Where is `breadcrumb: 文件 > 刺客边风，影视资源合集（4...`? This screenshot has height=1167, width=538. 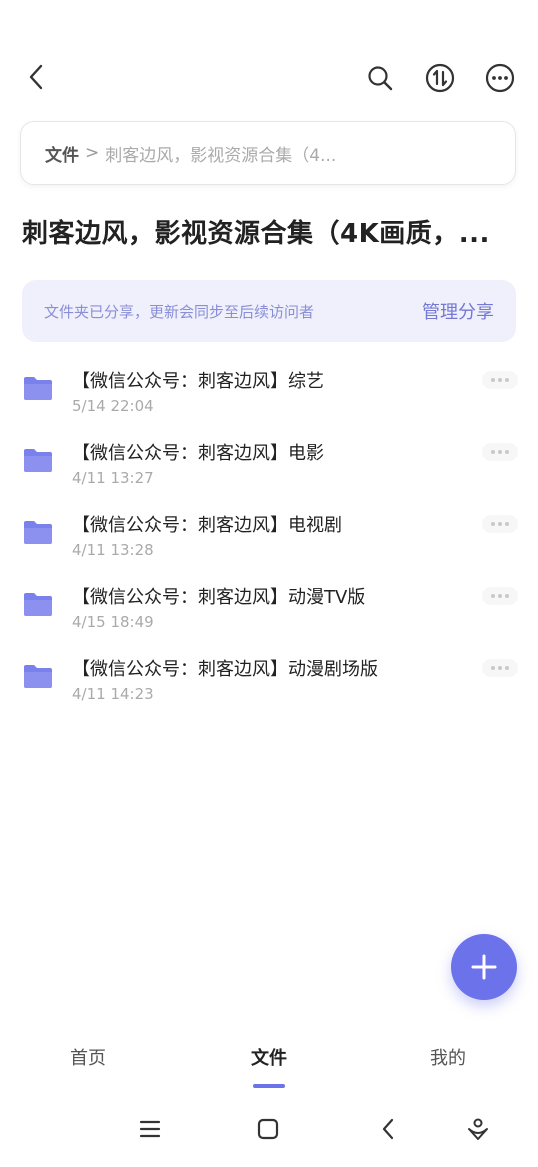
breadcrumb: 文件 > 刺客边风，影视资源合集（4... is located at coordinates (268, 153).